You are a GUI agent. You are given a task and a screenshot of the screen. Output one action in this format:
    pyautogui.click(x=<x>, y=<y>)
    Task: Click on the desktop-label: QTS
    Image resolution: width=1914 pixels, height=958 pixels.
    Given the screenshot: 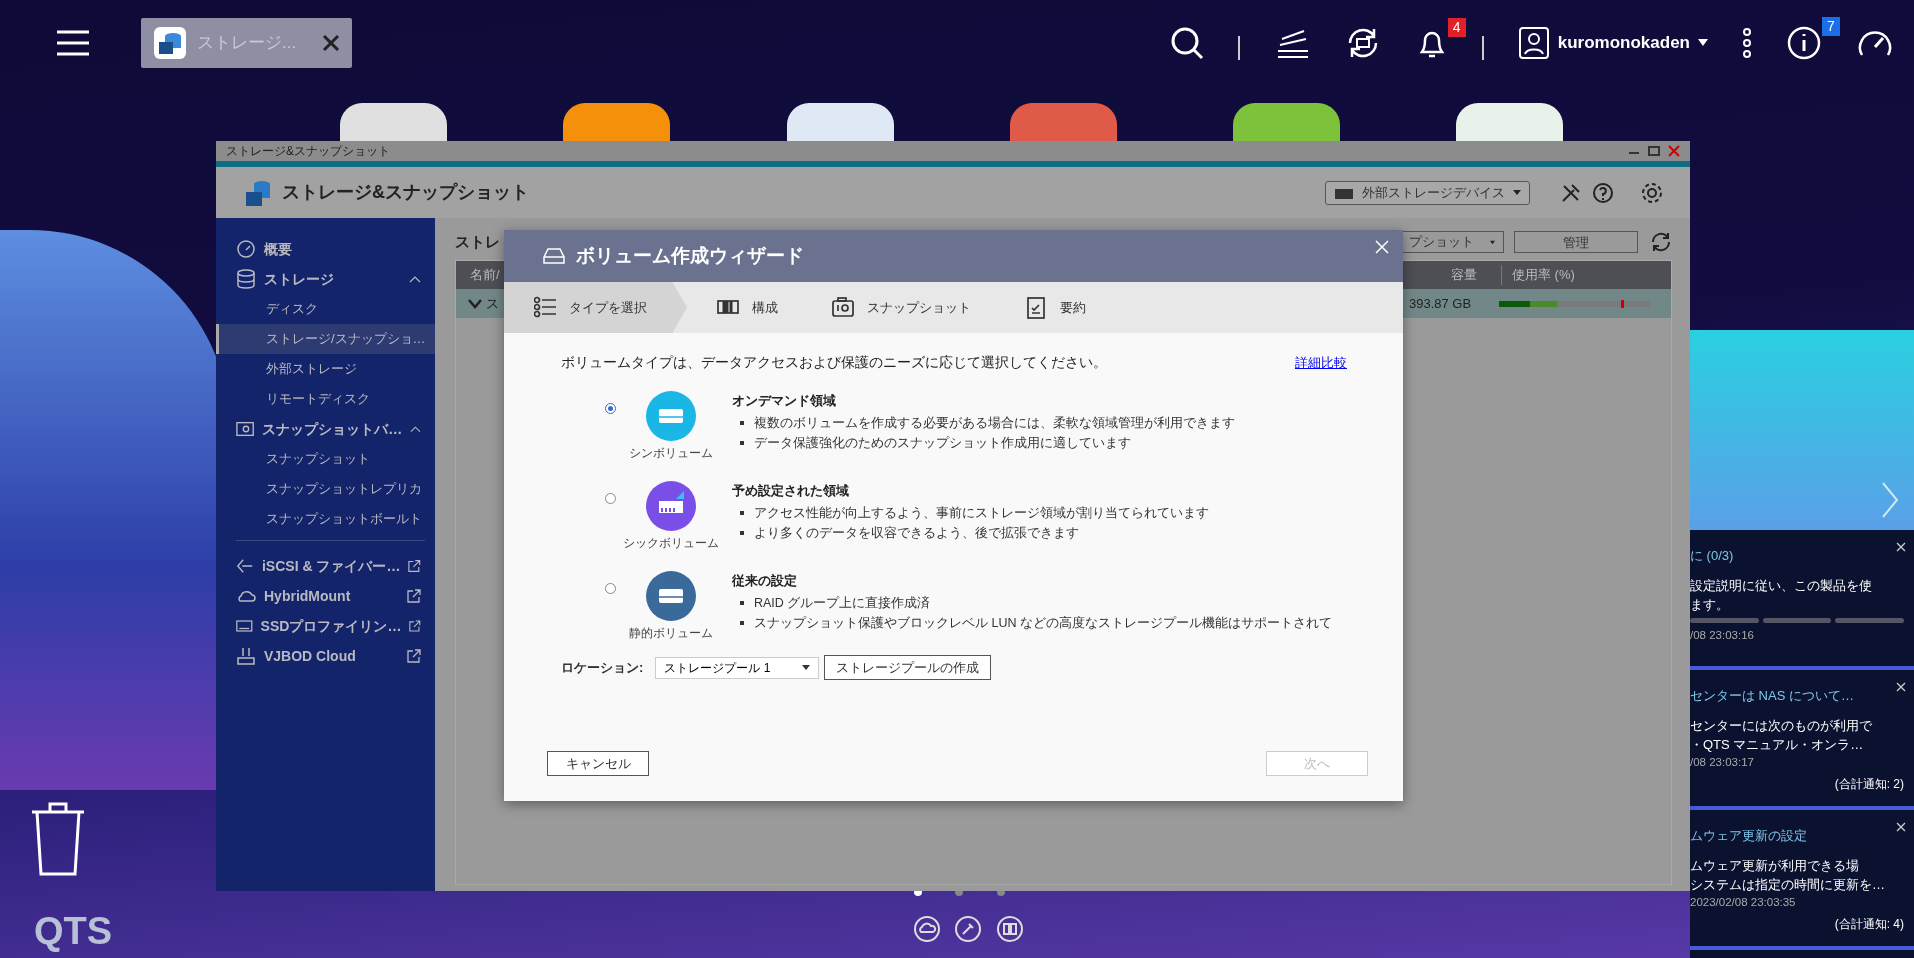 What is the action you would take?
    pyautogui.click(x=73, y=931)
    